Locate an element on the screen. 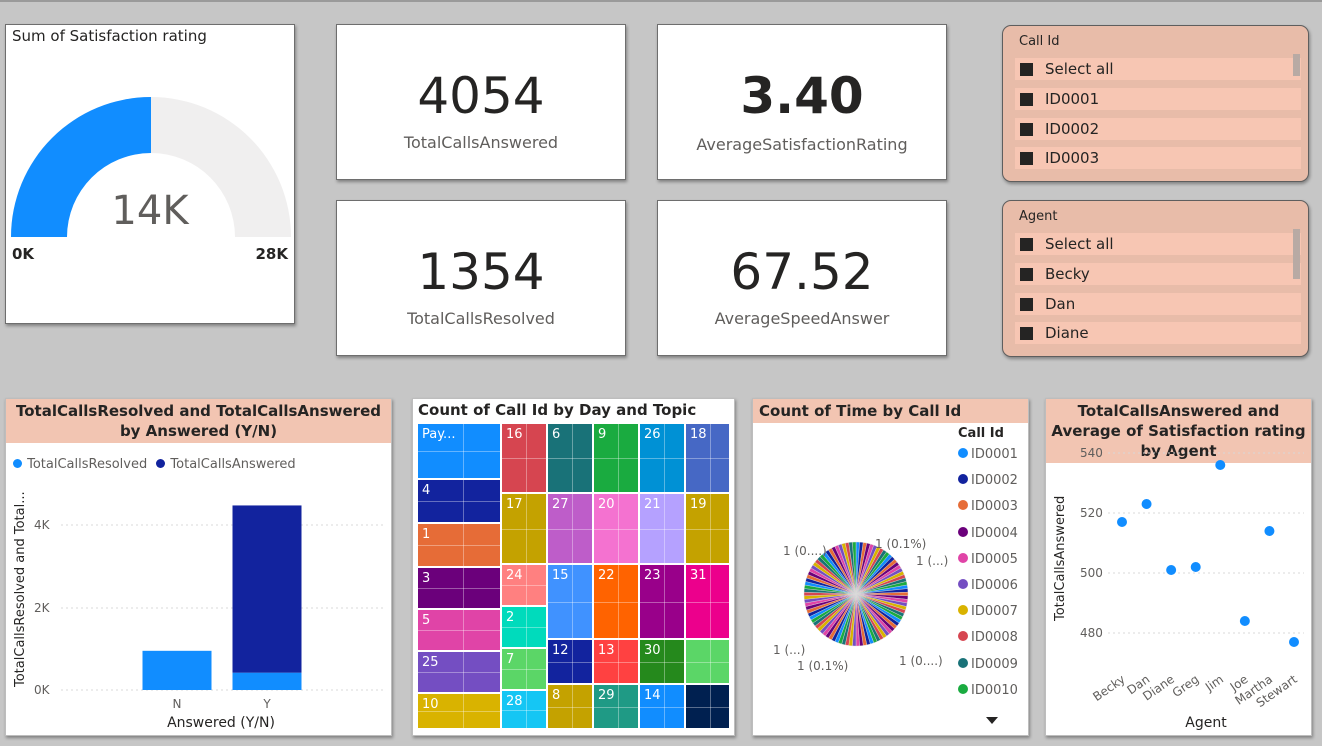  legend-item: ID0001 is located at coordinates (988, 454).